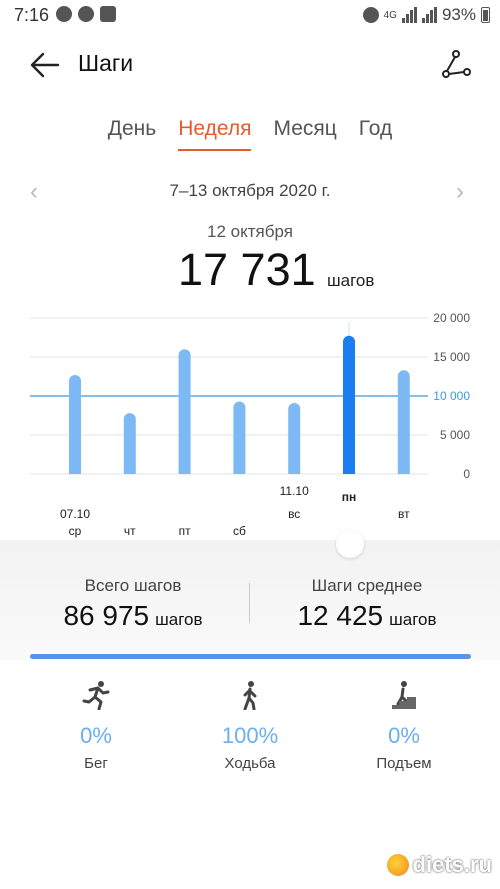 This screenshot has height=889, width=500. Describe the element at coordinates (452, 864) in the screenshot. I see `watermark-text: diets.ru` at that location.